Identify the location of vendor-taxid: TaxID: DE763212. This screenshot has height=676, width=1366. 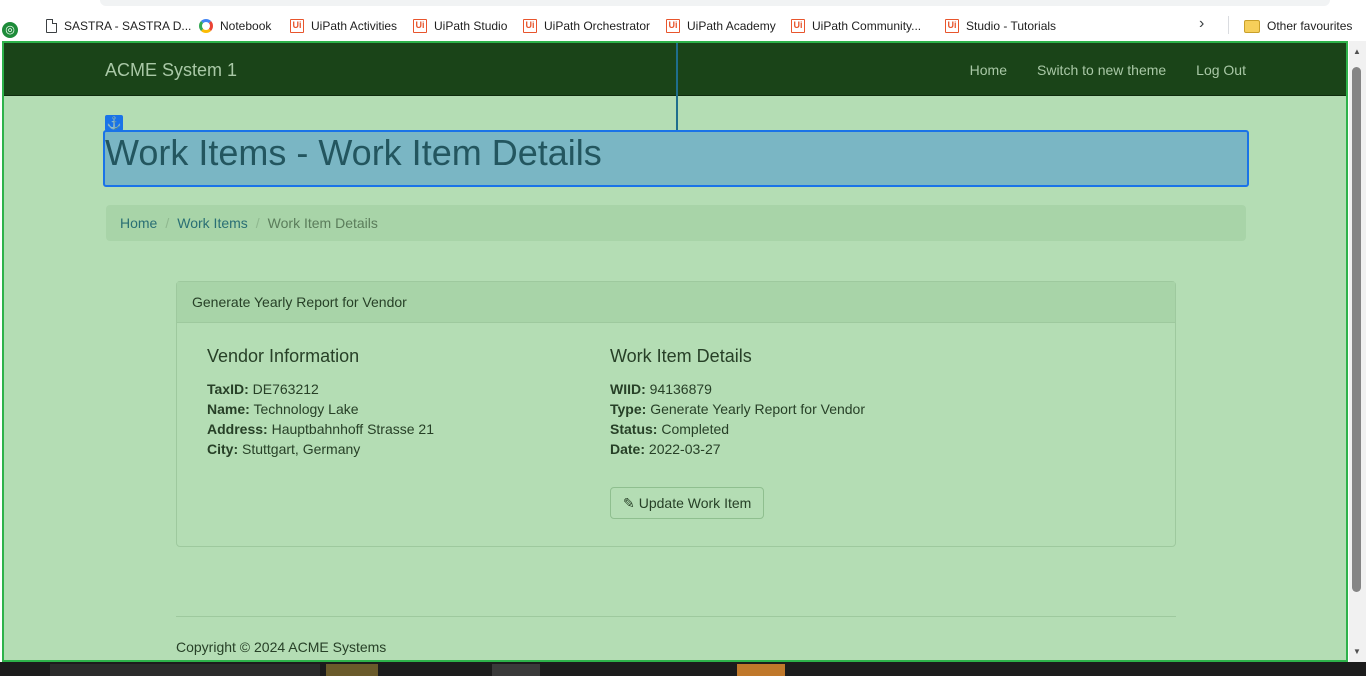
(320, 389).